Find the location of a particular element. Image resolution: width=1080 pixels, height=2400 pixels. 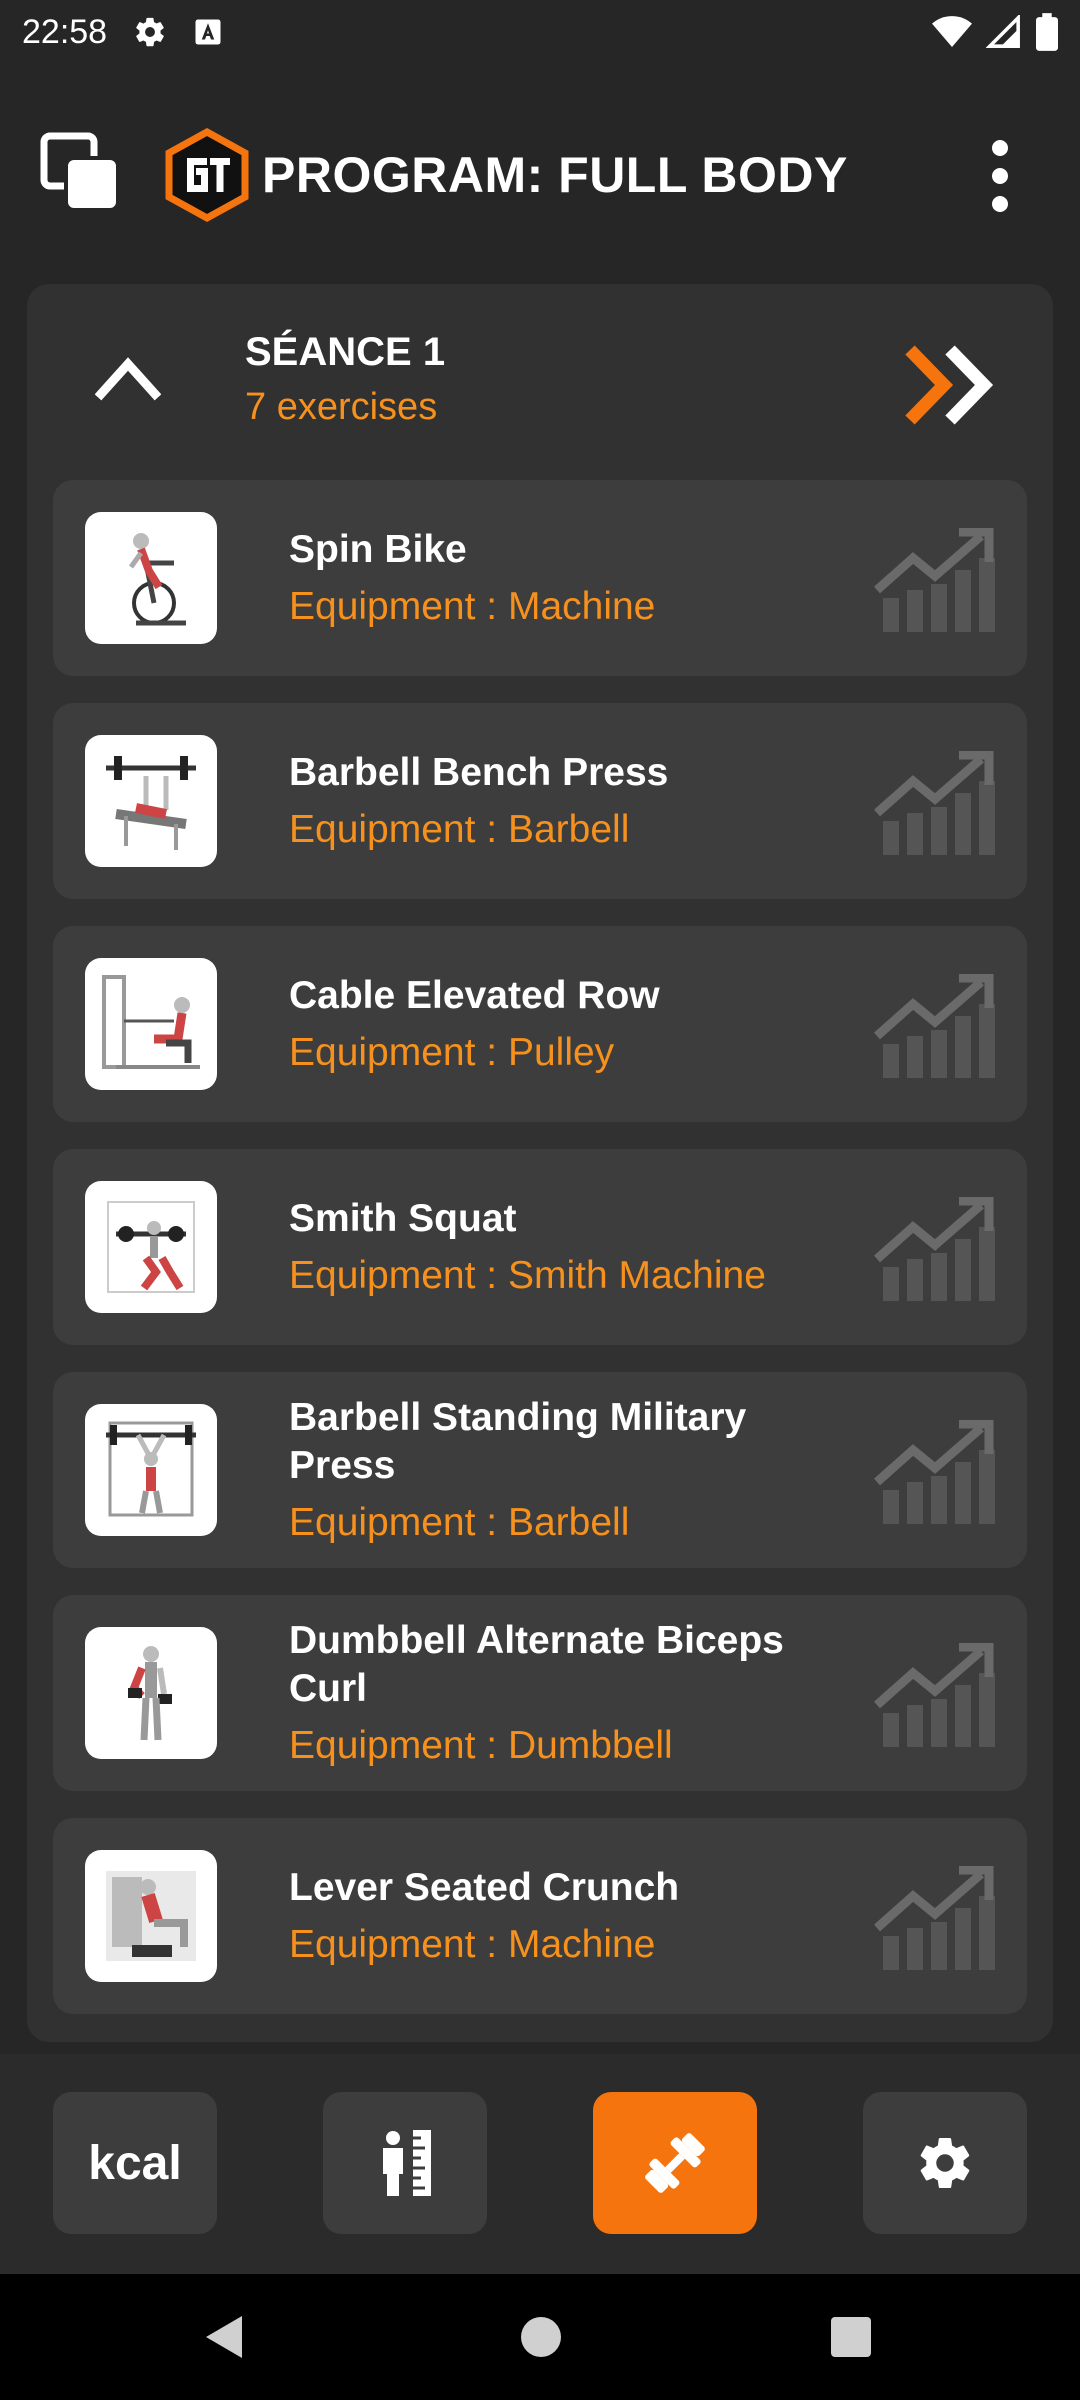

bottom-nav: kcal is located at coordinates (540, 2164).